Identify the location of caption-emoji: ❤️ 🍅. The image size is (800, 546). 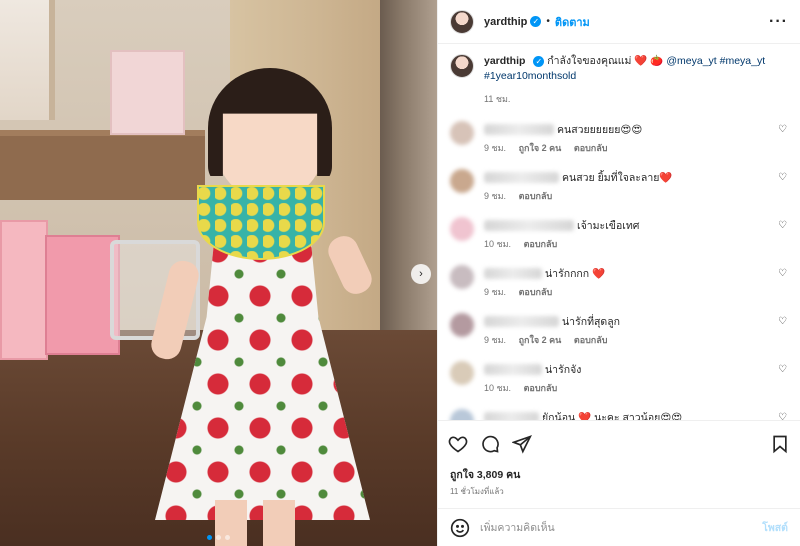
(649, 61).